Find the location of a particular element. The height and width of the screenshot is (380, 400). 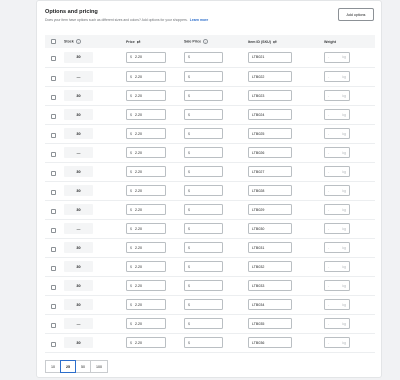

sku-input: LTB028 is located at coordinates (270, 190).